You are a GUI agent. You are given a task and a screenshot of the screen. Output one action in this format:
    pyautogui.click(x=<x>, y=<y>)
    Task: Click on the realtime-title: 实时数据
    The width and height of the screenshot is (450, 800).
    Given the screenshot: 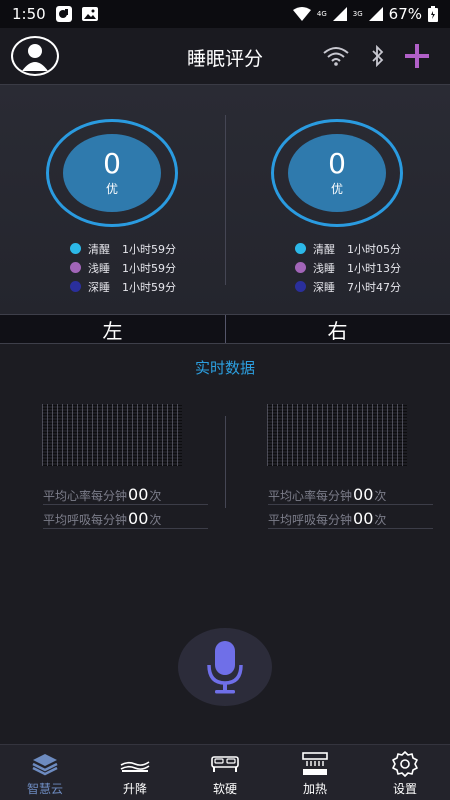 What is the action you would take?
    pyautogui.click(x=224, y=368)
    